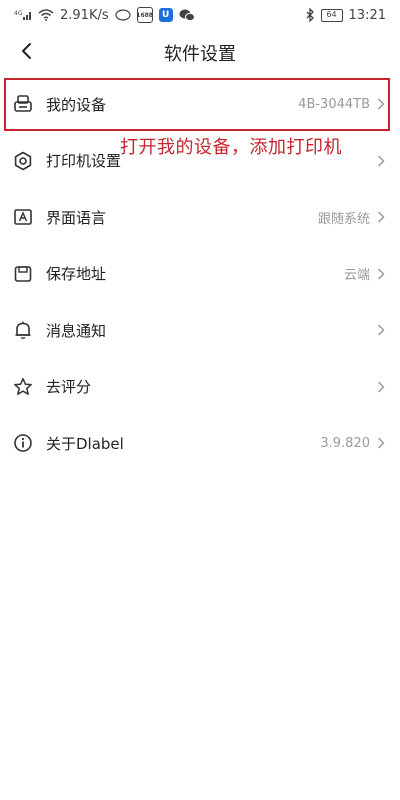 The height and width of the screenshot is (800, 400). I want to click on settings-item-label: 关于Dlabel, so click(85, 443).